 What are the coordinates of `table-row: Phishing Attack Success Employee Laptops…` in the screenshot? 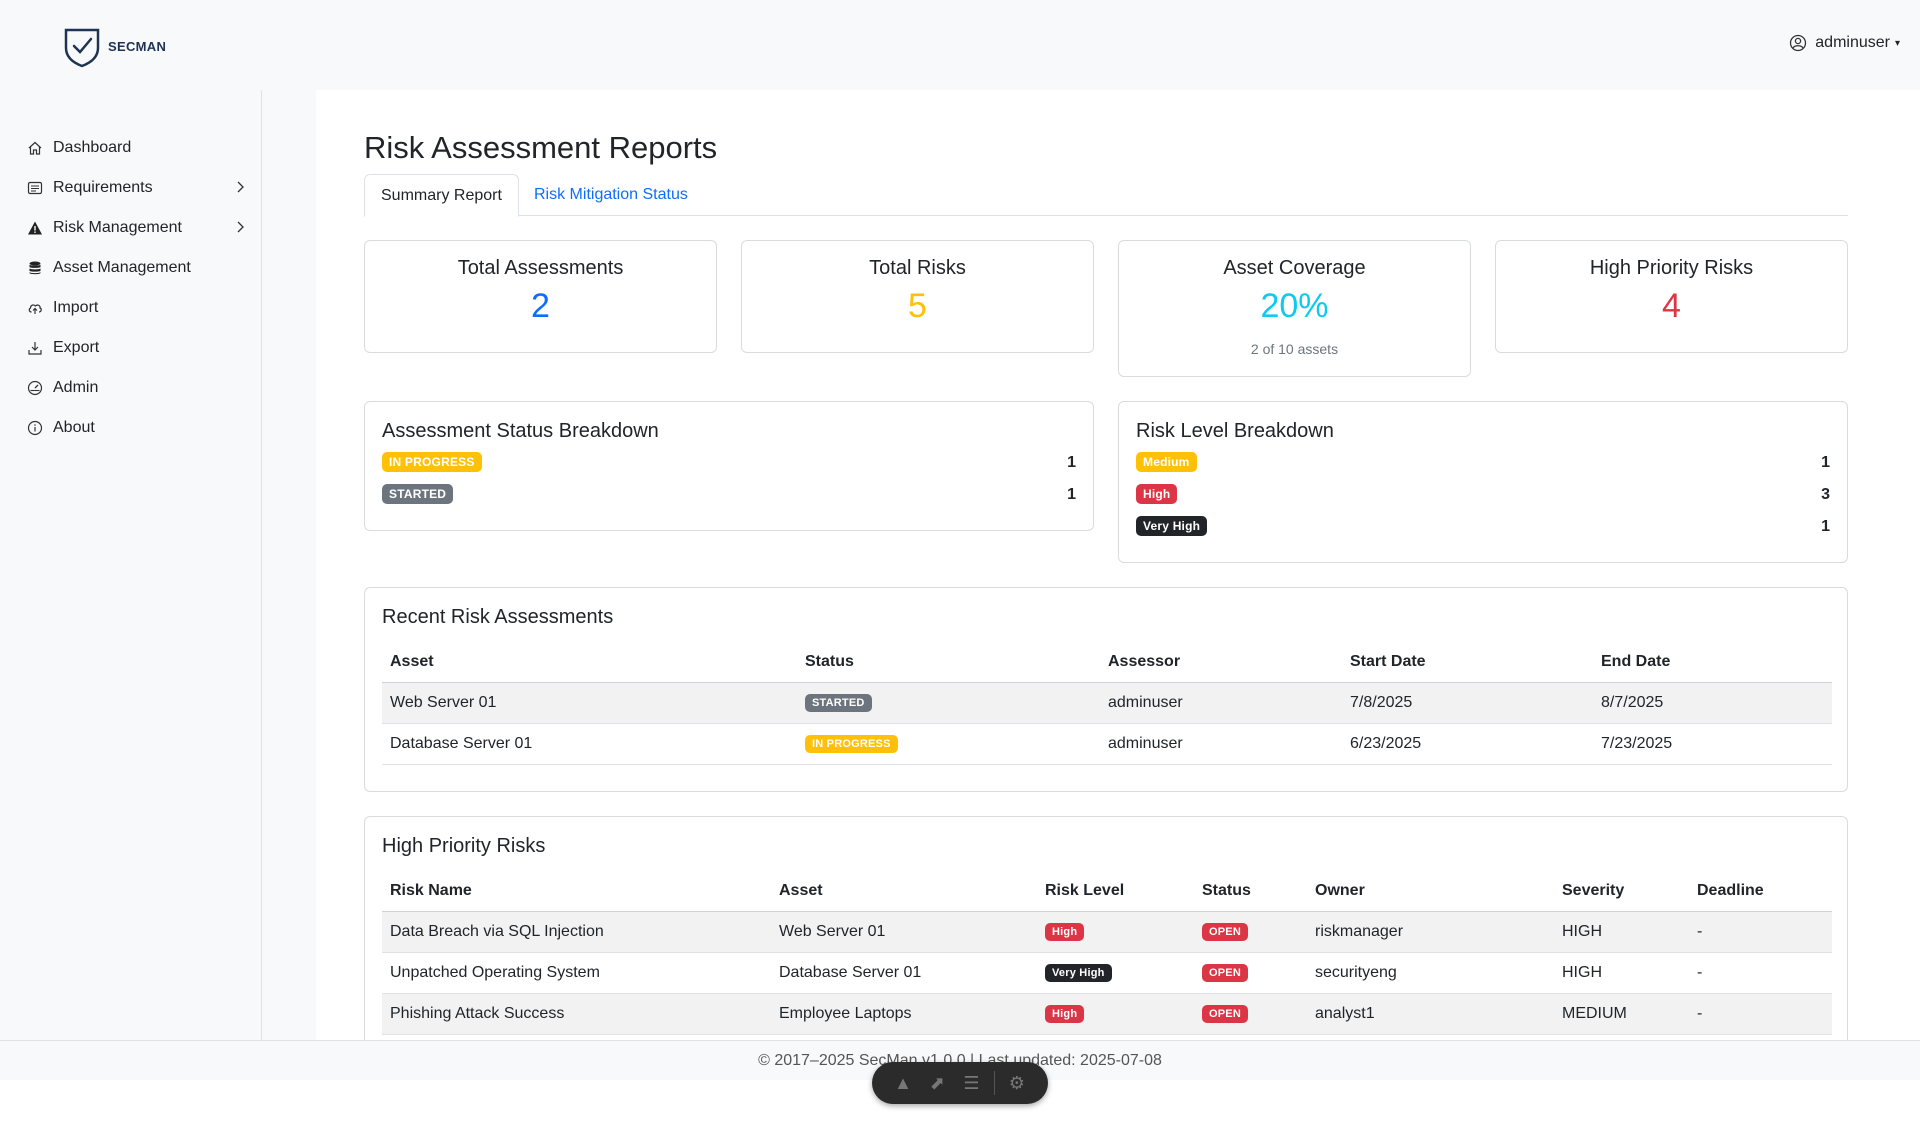 It's located at (1107, 1014).